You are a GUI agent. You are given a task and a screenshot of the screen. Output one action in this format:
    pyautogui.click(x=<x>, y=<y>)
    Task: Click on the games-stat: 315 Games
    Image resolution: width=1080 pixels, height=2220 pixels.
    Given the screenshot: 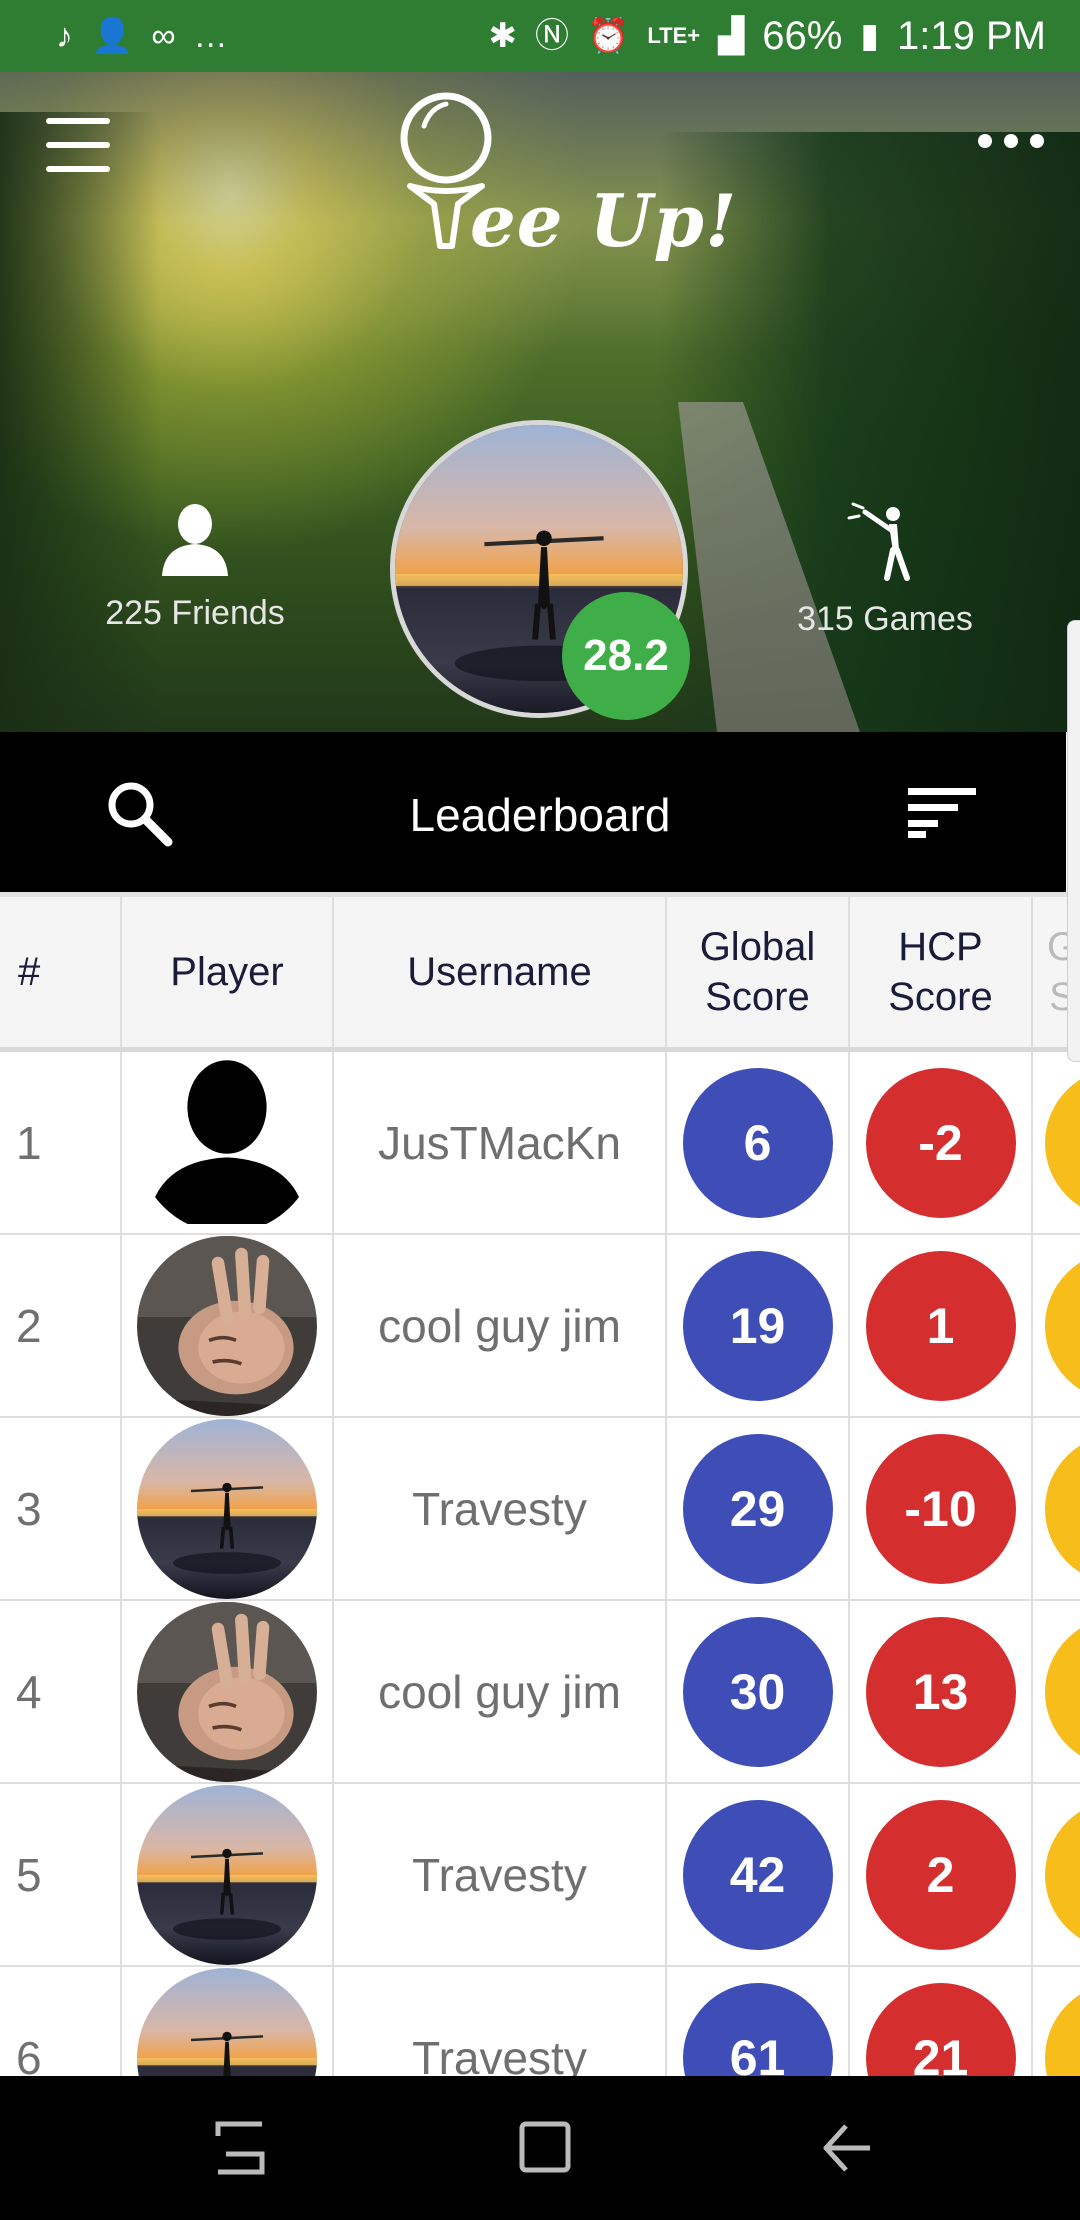 What is the action you would take?
    pyautogui.click(x=885, y=570)
    